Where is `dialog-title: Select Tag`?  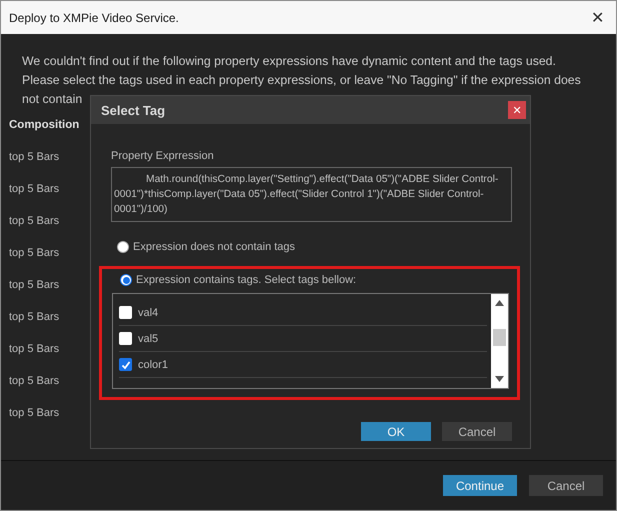
dialog-title: Select Tag is located at coordinates (133, 110).